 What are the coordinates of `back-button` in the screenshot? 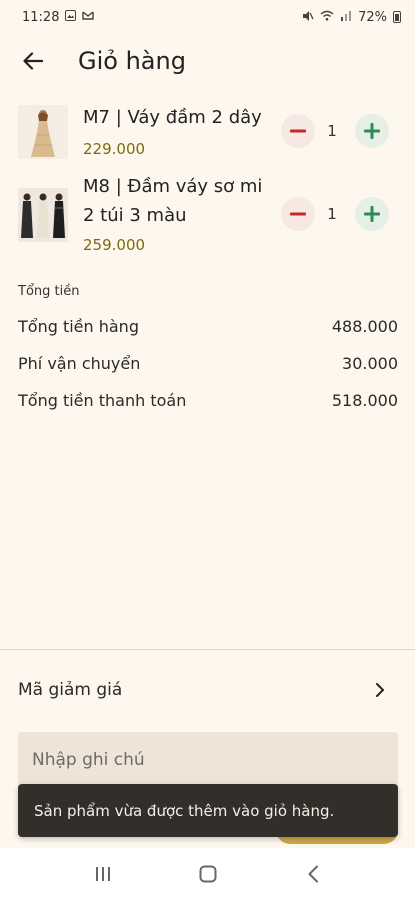 It's located at (33, 61).